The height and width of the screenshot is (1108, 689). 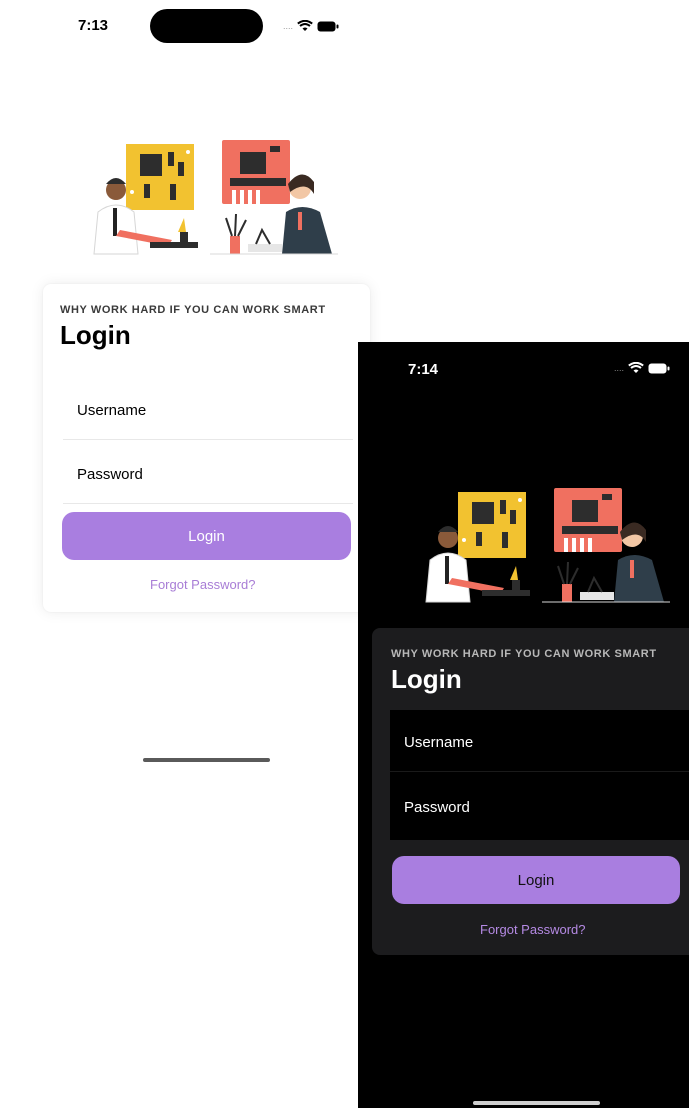 I want to click on status-time: 7:14, so click(x=423, y=369).